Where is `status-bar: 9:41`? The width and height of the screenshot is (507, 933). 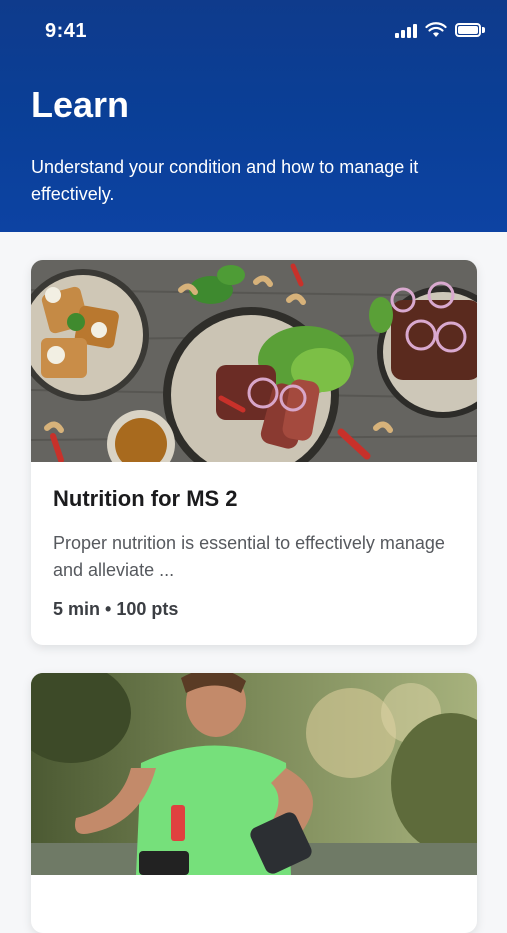
status-bar: 9:41 is located at coordinates (253, 31).